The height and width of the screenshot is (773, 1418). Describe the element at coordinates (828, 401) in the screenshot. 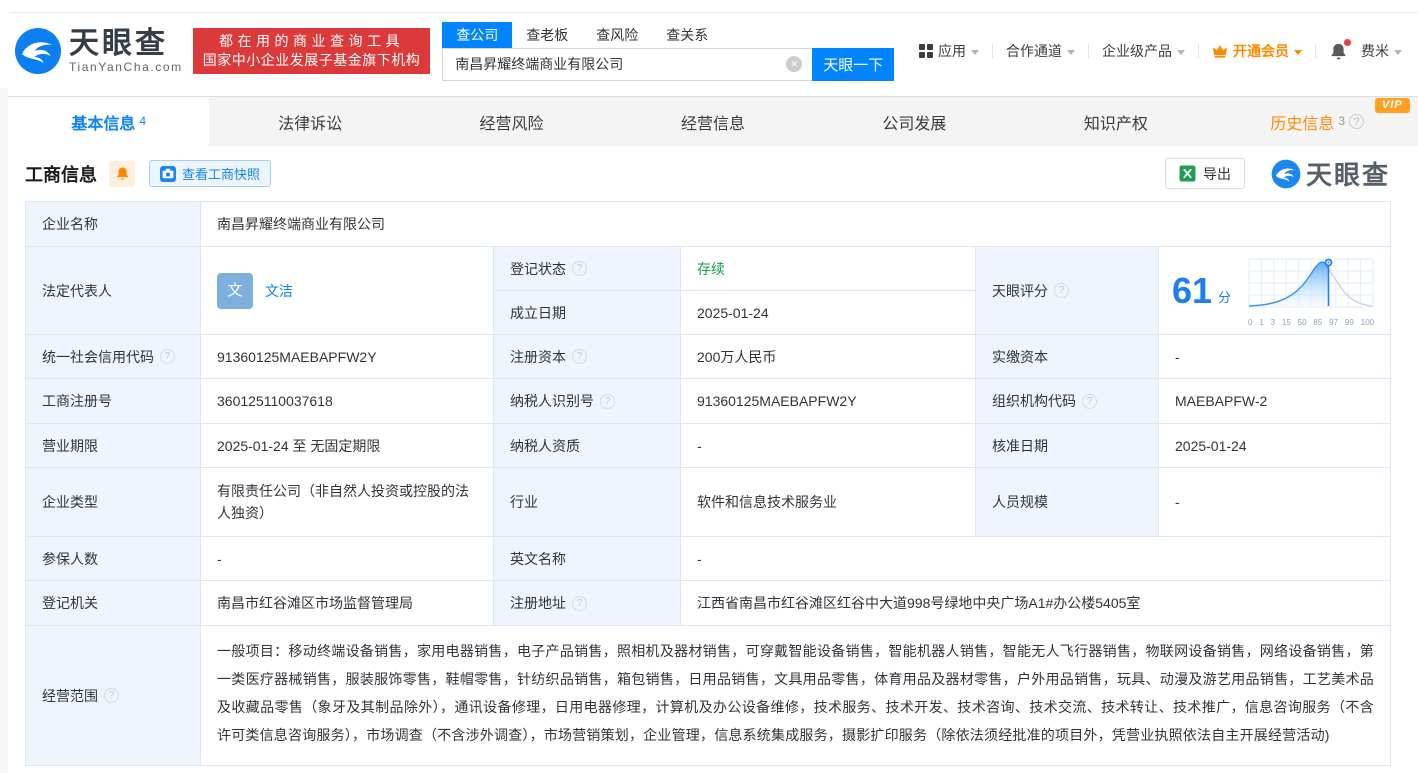

I see `taxpayer-id-value: 91360125MAEBAPFW2Y` at that location.